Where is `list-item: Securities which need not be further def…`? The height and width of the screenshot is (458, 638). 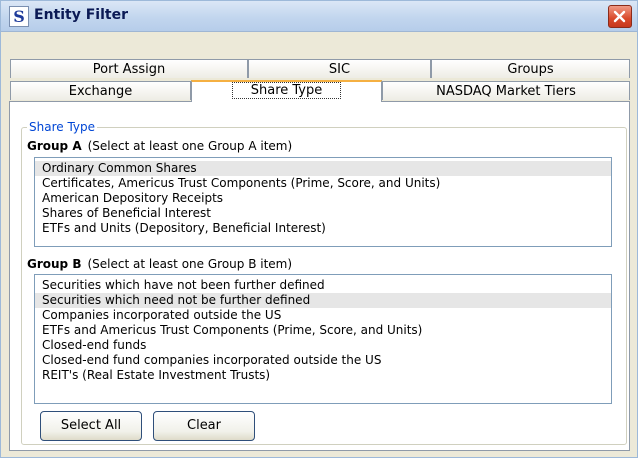 list-item: Securities which need not be further def… is located at coordinates (323, 300).